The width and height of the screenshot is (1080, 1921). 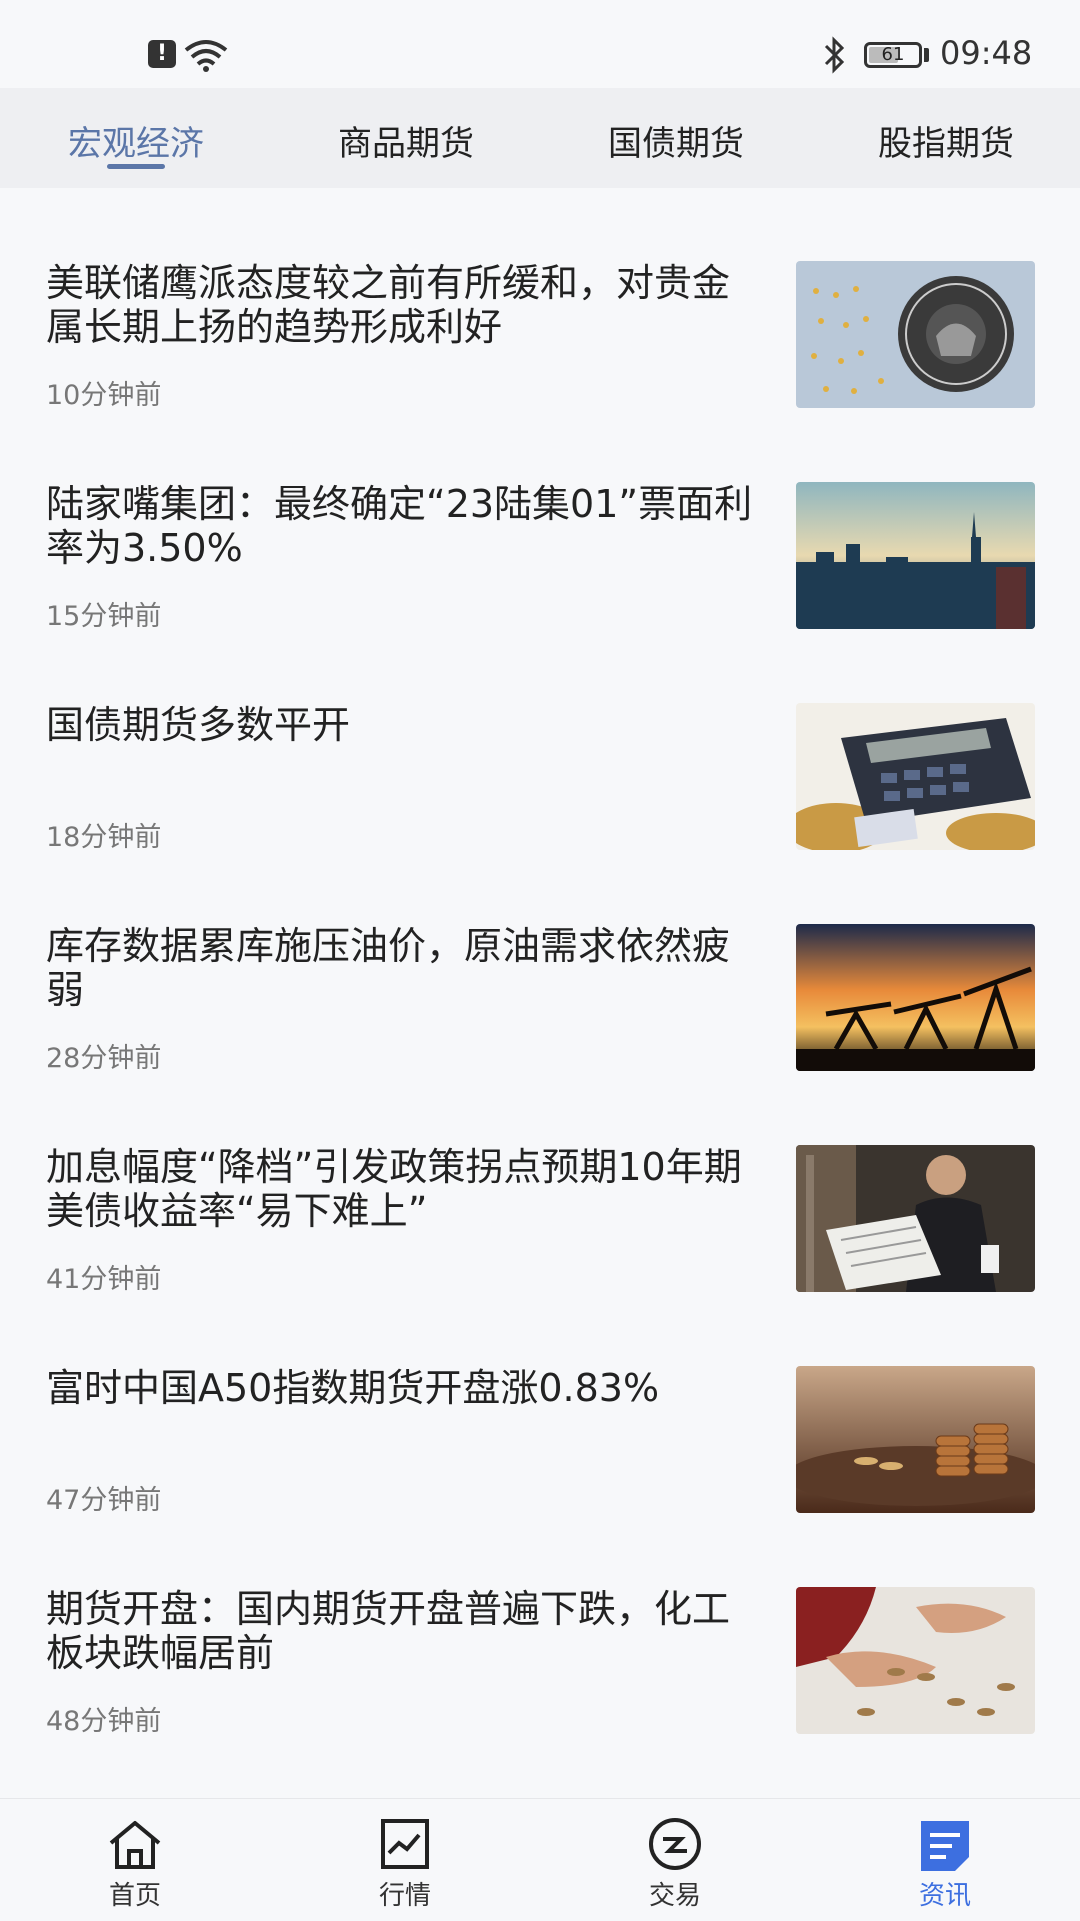 I want to click on category-tabs: 宏观经济 商品期货 国债期货 股指期货, so click(x=540, y=138).